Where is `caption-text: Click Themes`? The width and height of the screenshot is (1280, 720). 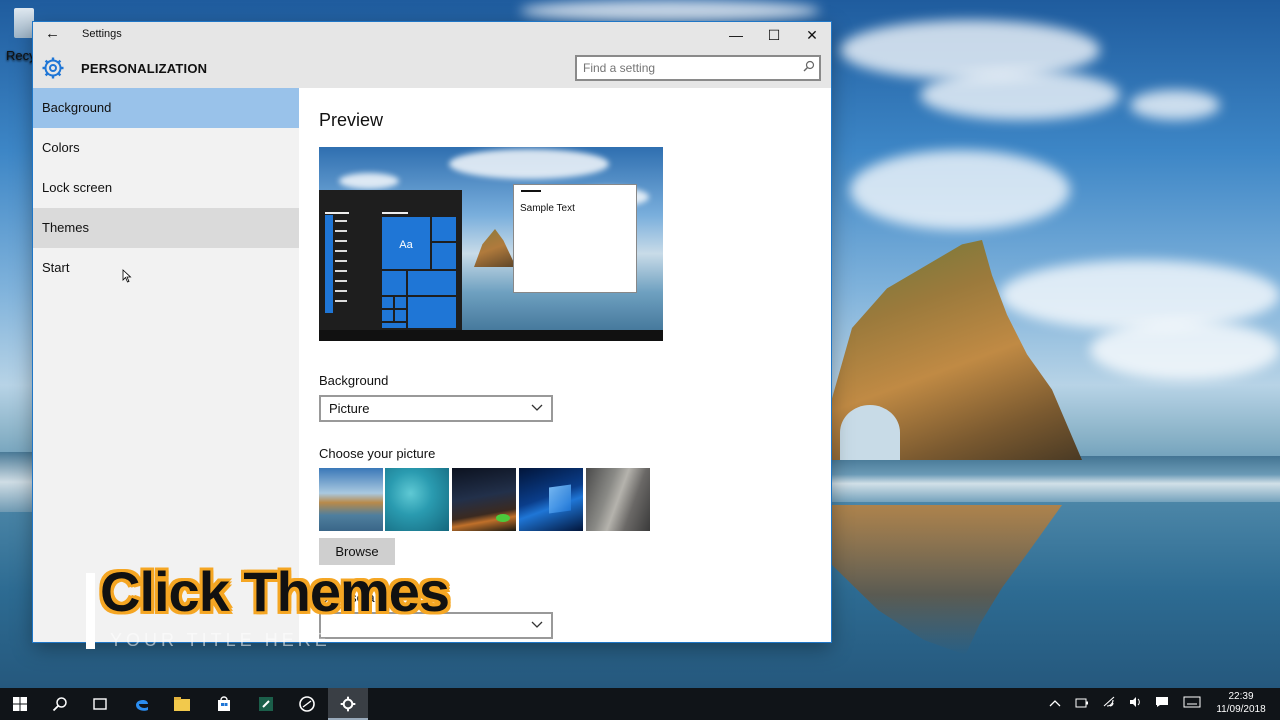
caption-text: Click Themes is located at coordinates (275, 591).